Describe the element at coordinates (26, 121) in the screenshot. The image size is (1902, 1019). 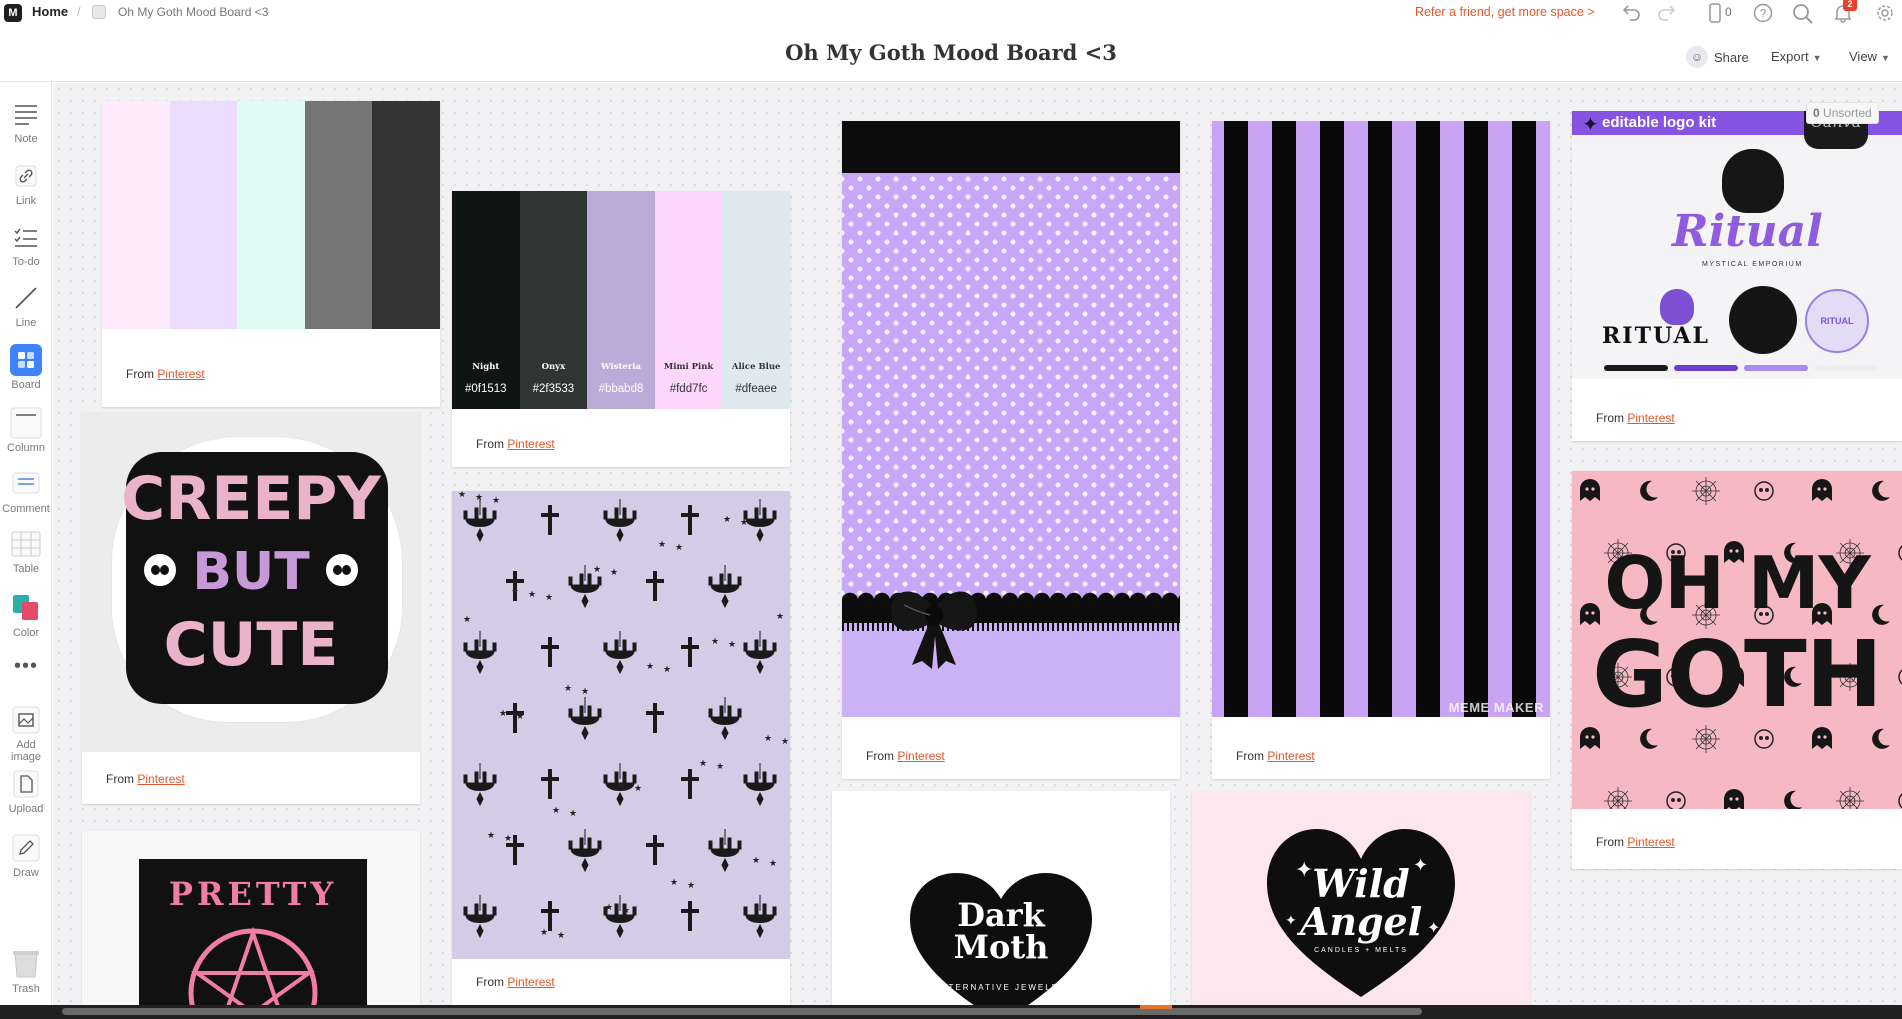
I see `tool-note: Note` at that location.